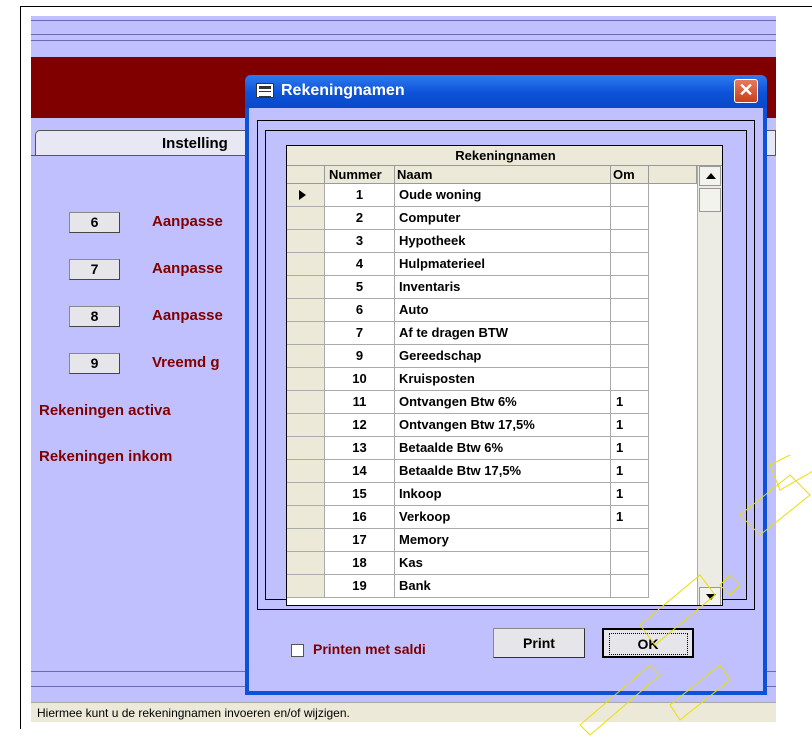 The width and height of the screenshot is (812, 755). I want to click on header-naam: Naam, so click(503, 175).